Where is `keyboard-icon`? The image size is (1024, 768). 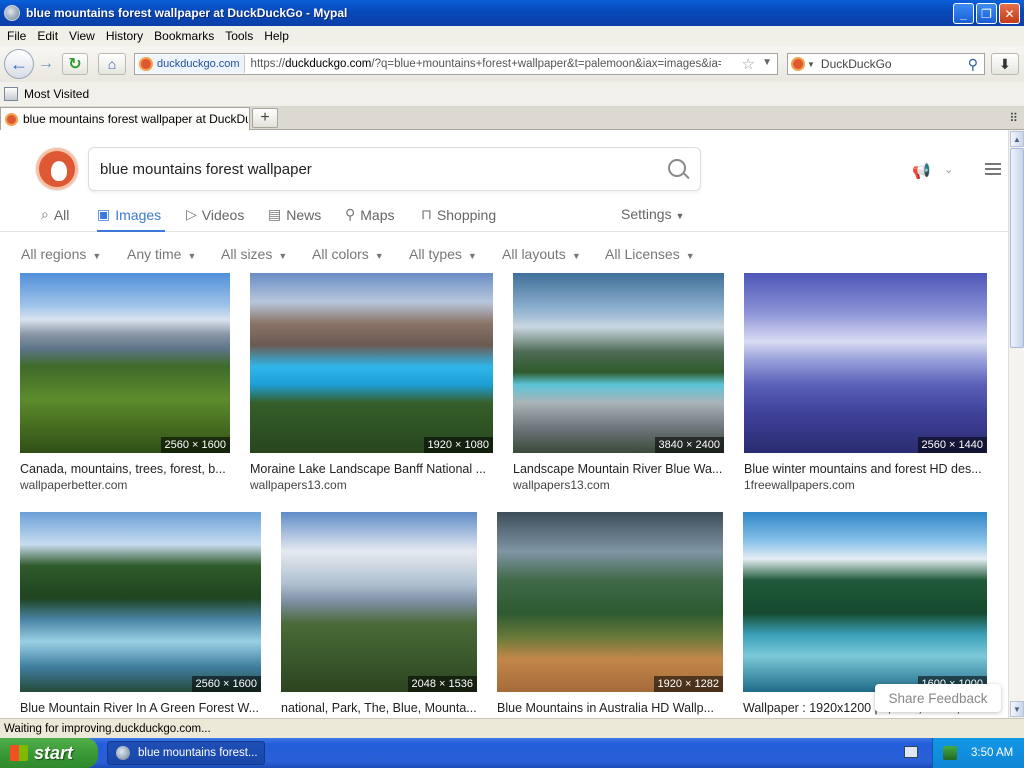
keyboard-icon is located at coordinates (911, 752).